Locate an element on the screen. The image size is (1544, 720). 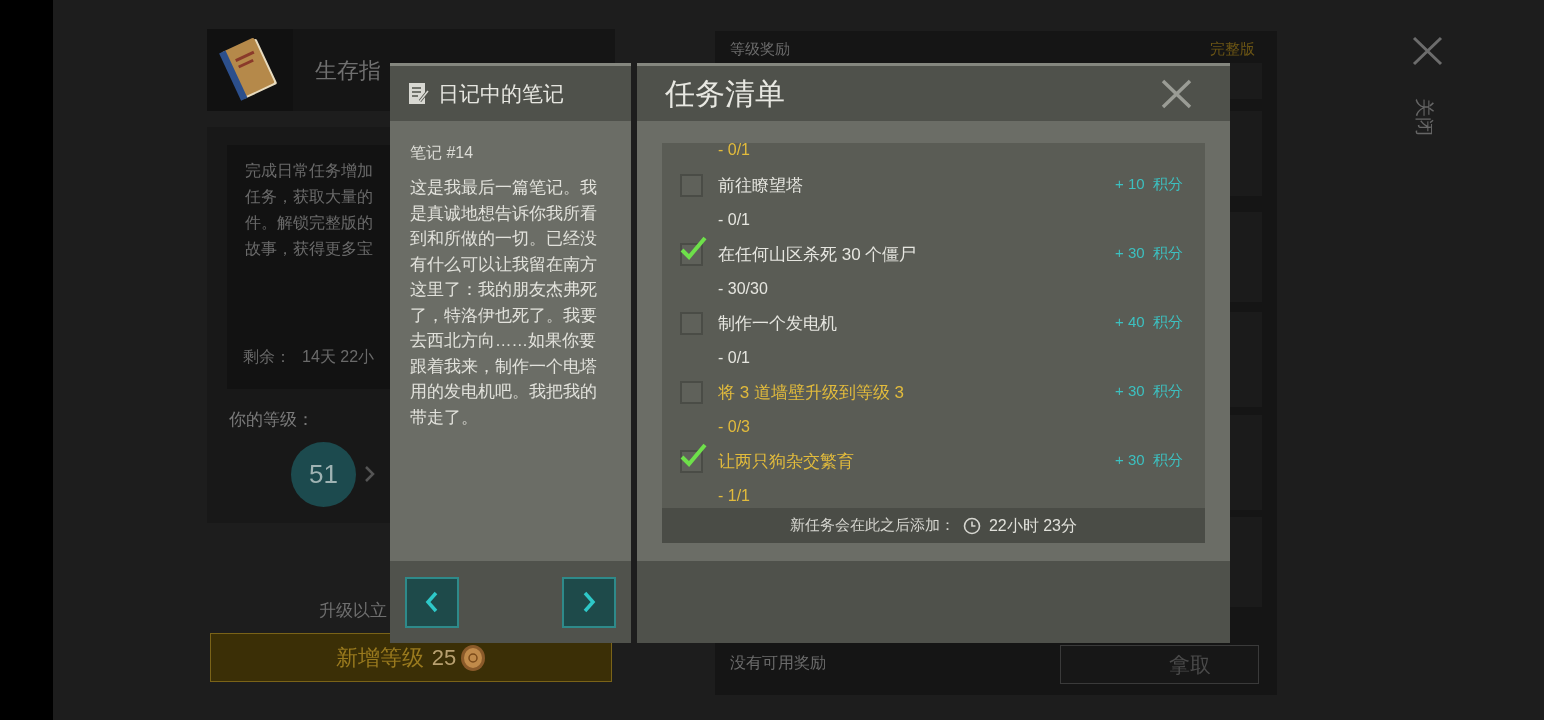
task-progress: - 0/1 is located at coordinates (734, 151).